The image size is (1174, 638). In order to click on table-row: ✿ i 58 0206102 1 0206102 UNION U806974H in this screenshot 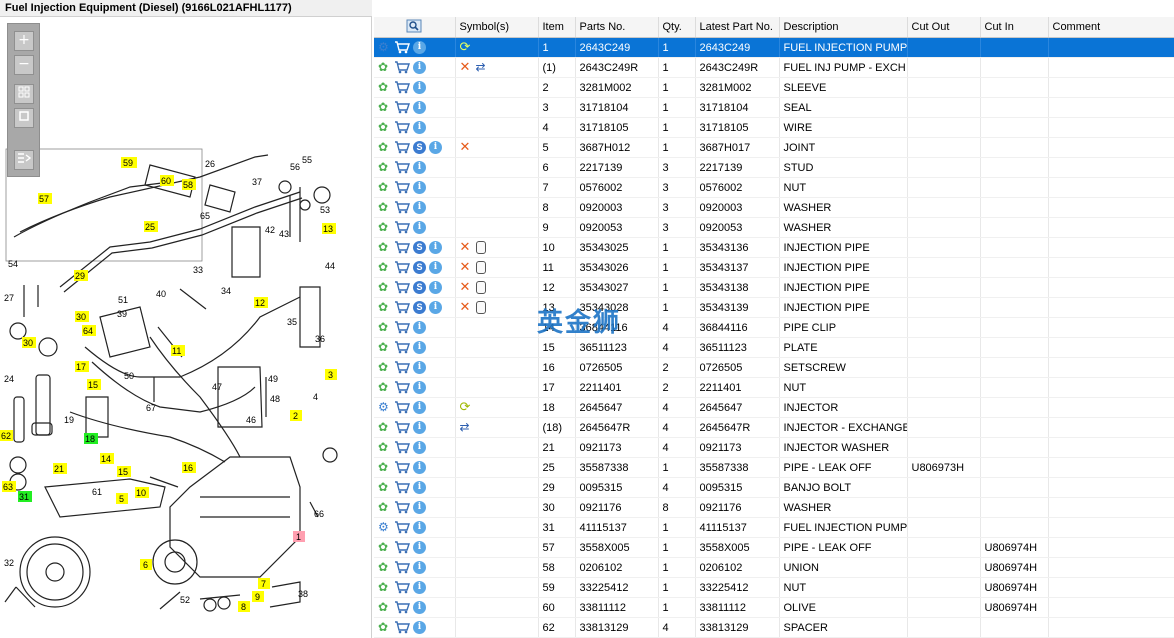, I will do `click(774, 567)`.